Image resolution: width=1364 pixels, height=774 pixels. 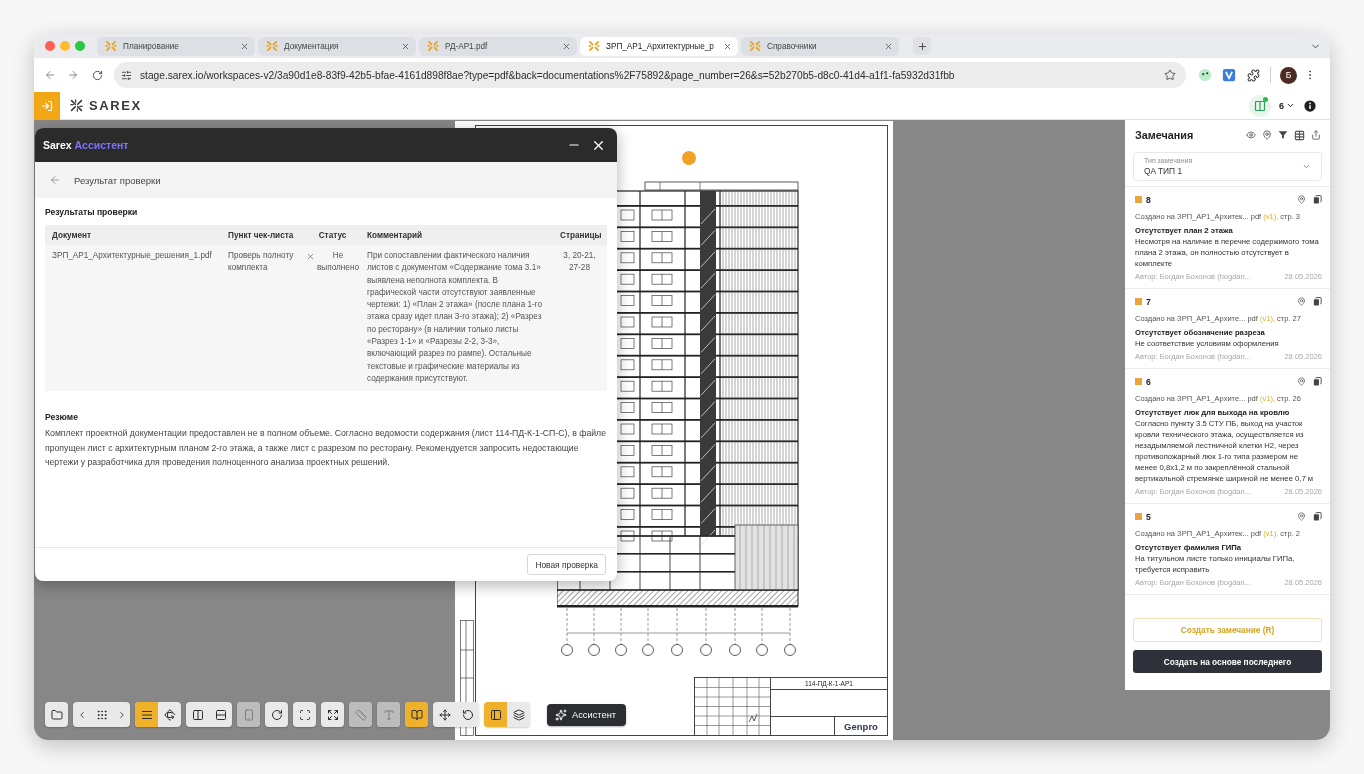 I want to click on text-icon, so click(x=388, y=714).